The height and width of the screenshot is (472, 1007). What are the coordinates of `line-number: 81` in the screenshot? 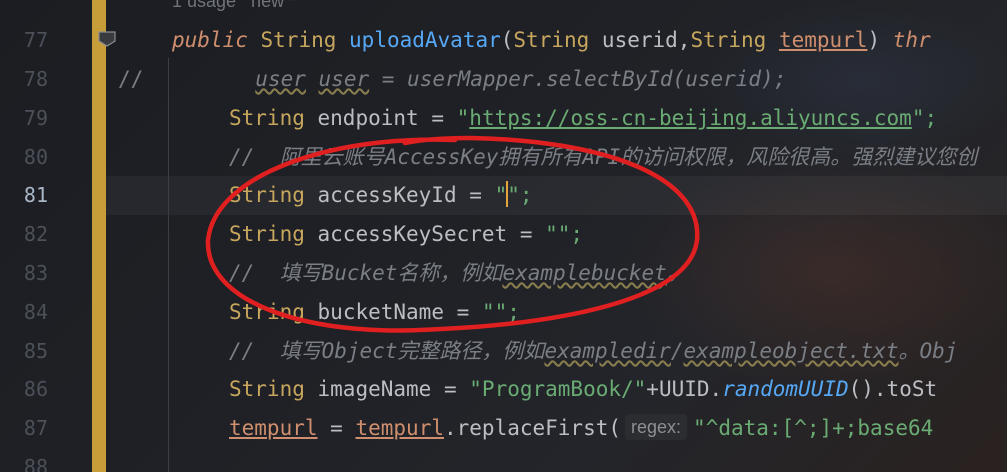 It's located at (35, 195).